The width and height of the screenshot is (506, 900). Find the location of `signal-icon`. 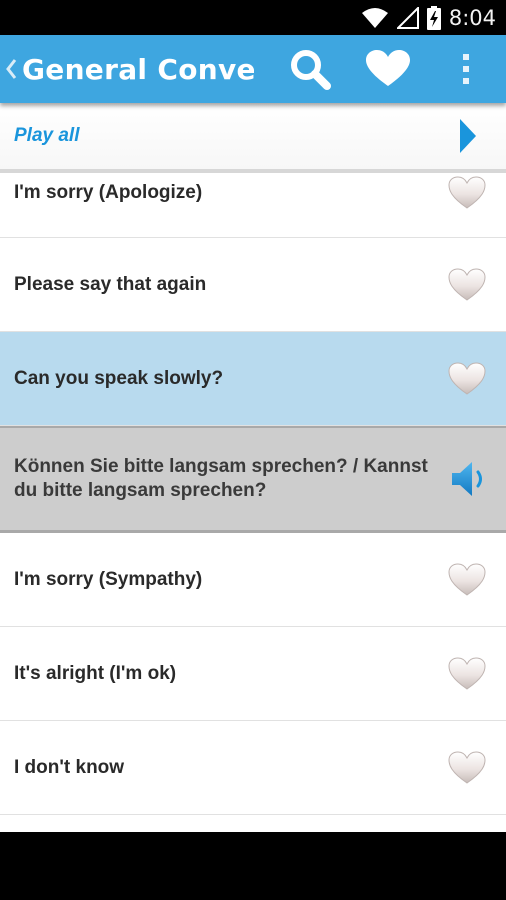

signal-icon is located at coordinates (407, 17).